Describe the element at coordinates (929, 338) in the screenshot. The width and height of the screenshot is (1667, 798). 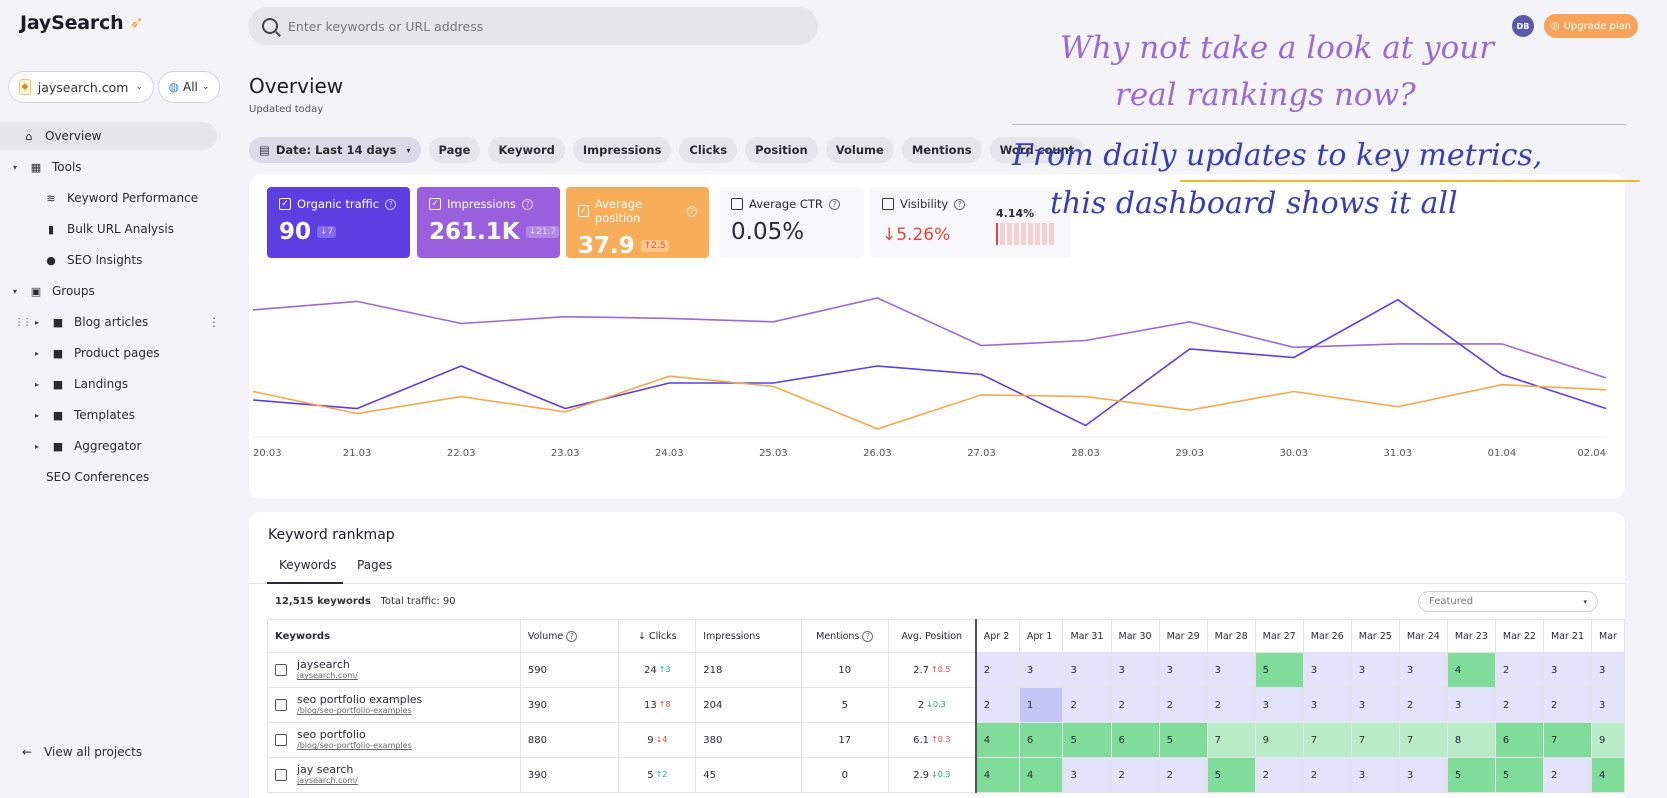
I see `series-line-impressions` at that location.